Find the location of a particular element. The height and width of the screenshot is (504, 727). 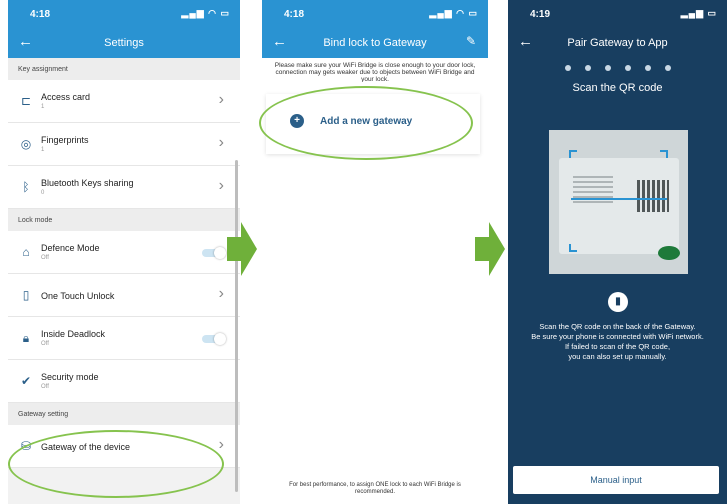

qr-code-image is located at coordinates (653, 196).